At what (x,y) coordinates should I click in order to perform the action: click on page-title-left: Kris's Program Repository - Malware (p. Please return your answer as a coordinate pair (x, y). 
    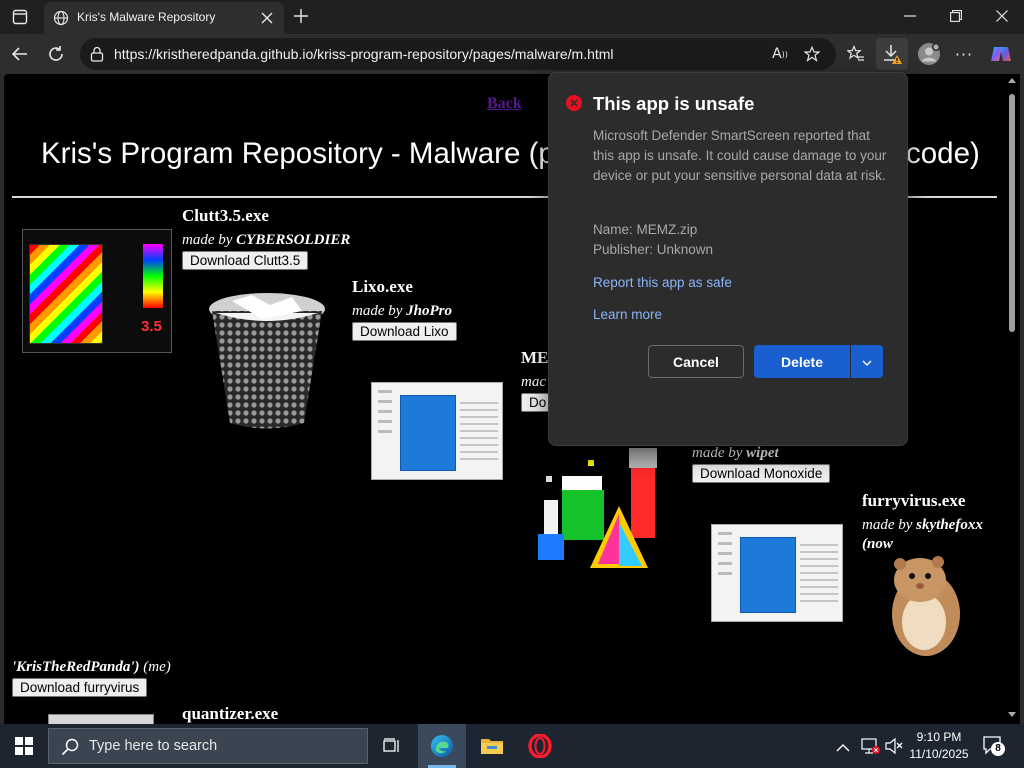
    Looking at the image, I should click on (298, 153).